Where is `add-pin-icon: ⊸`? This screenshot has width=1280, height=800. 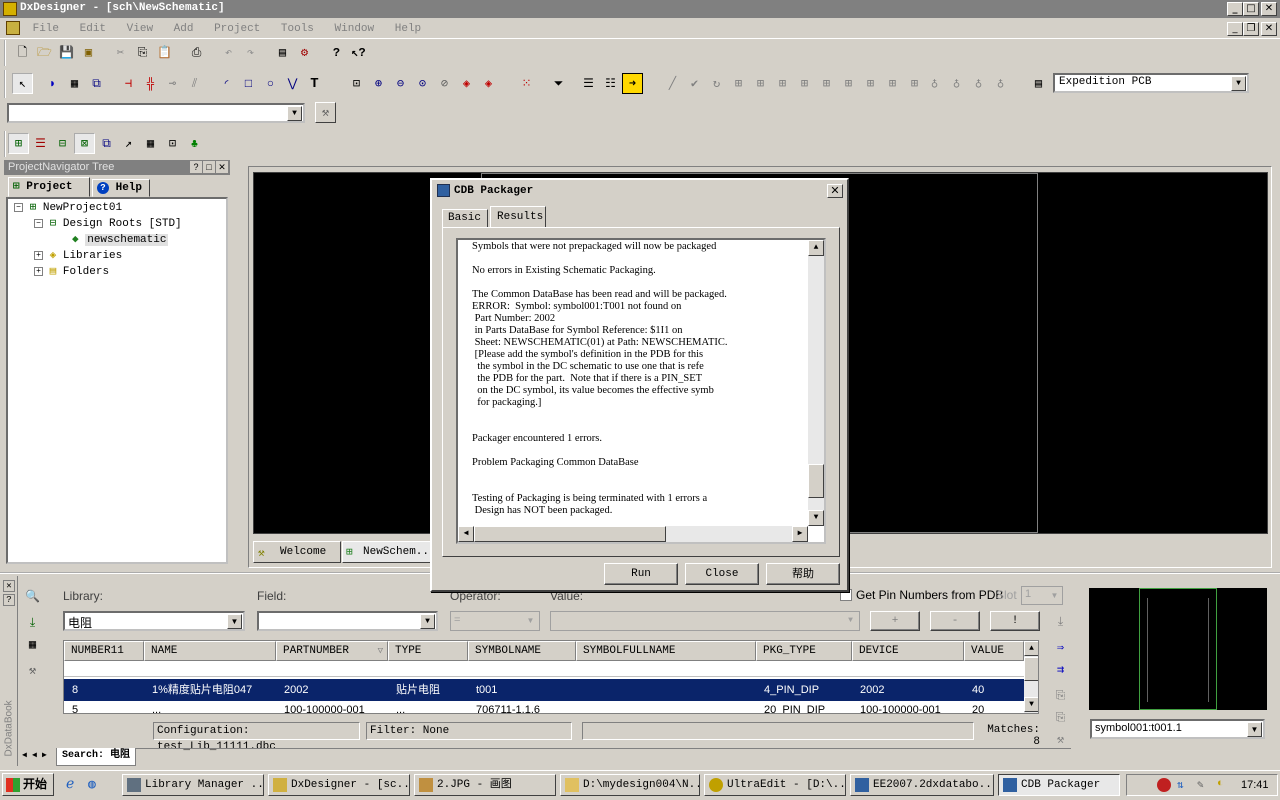
add-pin-icon: ⊸ is located at coordinates (172, 83).